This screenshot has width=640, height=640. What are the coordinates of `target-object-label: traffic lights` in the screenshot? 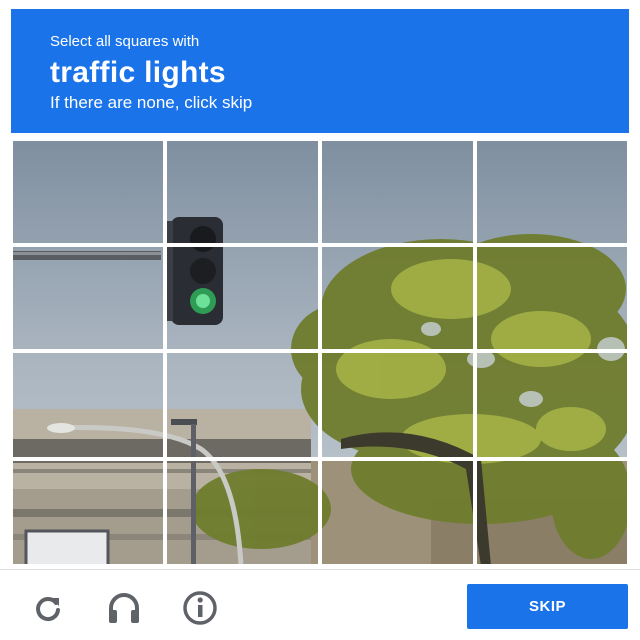 It's located at (138, 72).